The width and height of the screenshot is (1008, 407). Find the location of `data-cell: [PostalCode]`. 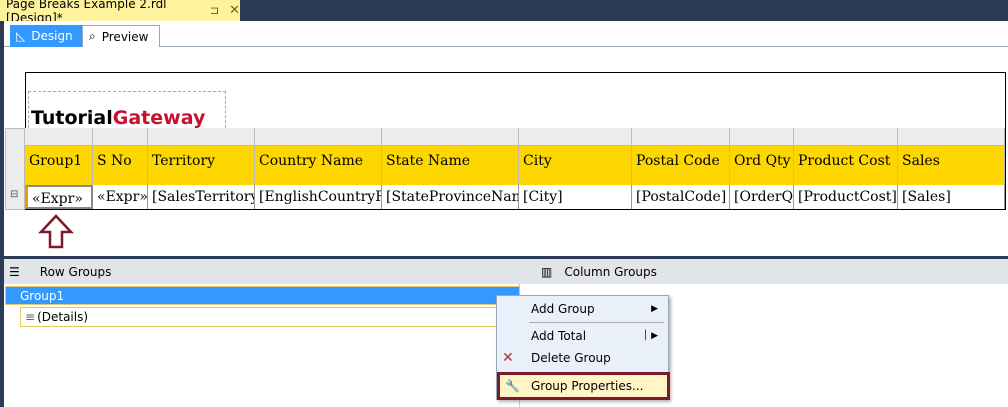

data-cell: [PostalCode] is located at coordinates (681, 197).